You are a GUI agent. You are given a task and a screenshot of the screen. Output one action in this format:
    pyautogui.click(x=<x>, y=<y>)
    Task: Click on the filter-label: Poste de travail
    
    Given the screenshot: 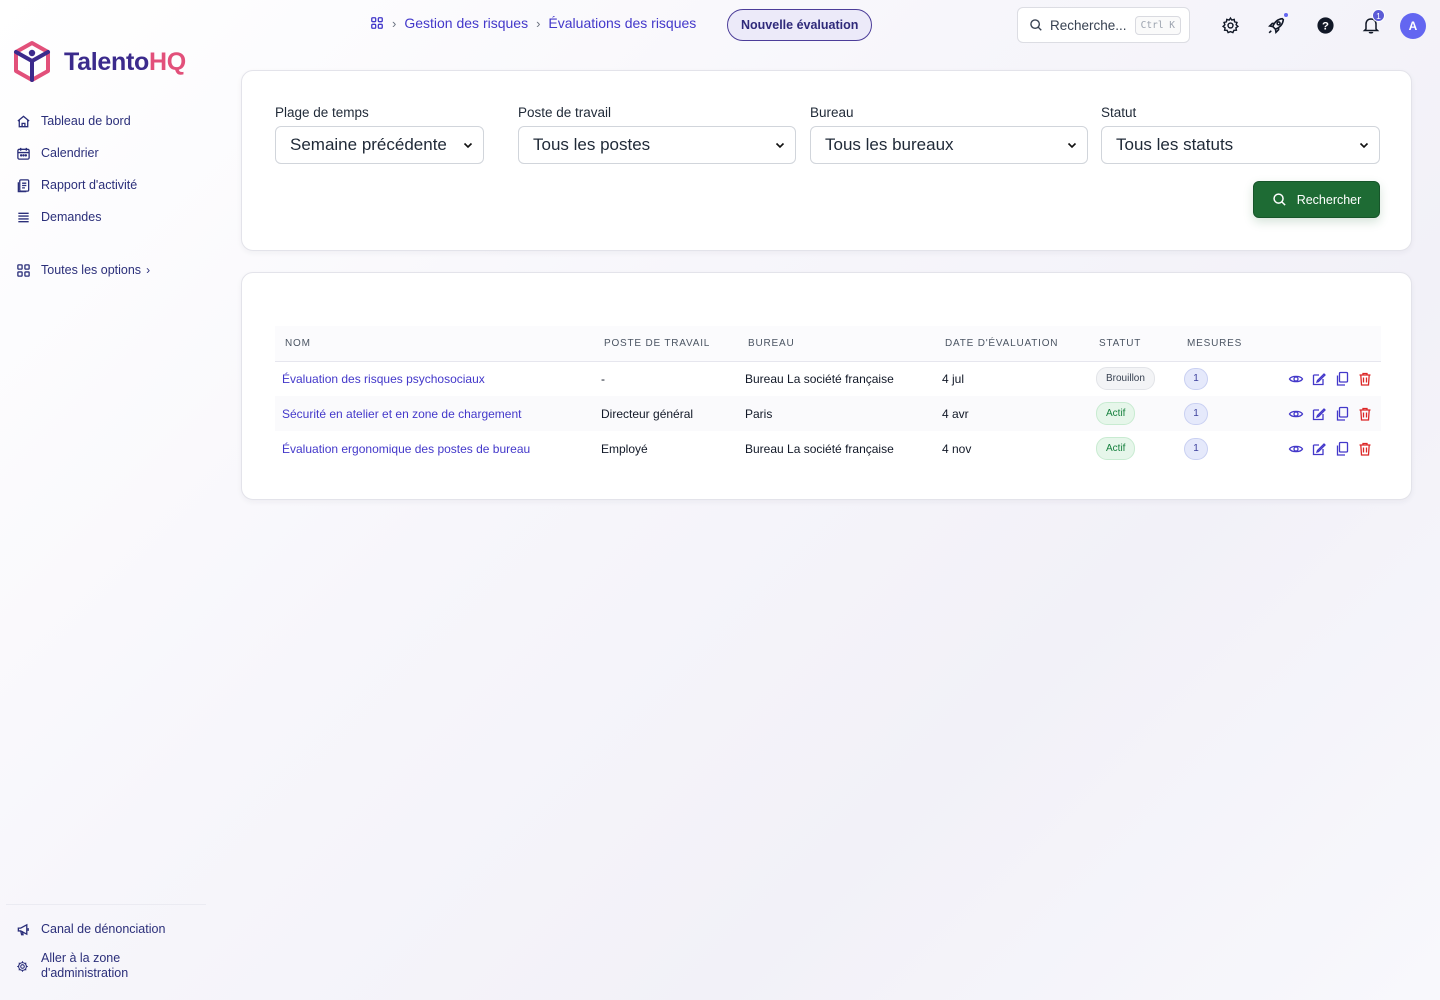 What is the action you would take?
    pyautogui.click(x=565, y=112)
    